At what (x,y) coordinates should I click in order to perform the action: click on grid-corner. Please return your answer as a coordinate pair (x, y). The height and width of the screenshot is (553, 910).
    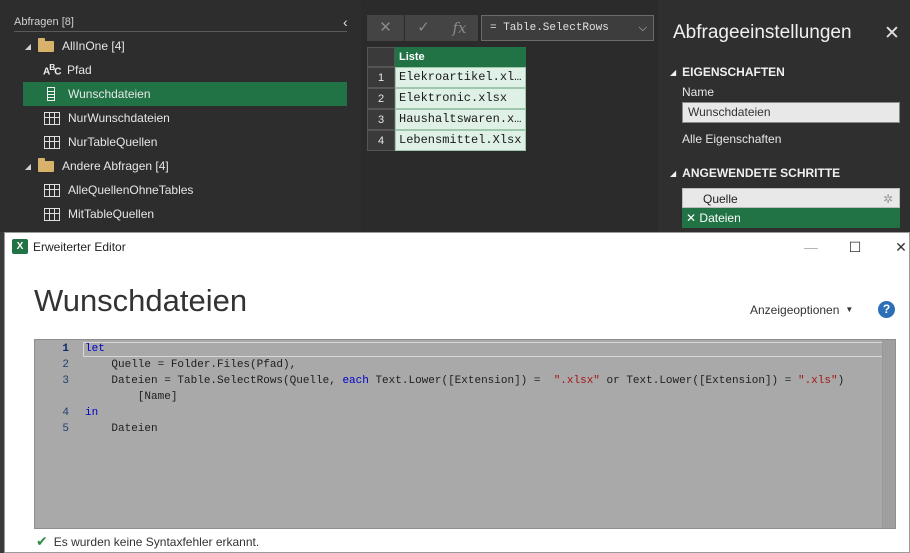
    Looking at the image, I should click on (381, 57).